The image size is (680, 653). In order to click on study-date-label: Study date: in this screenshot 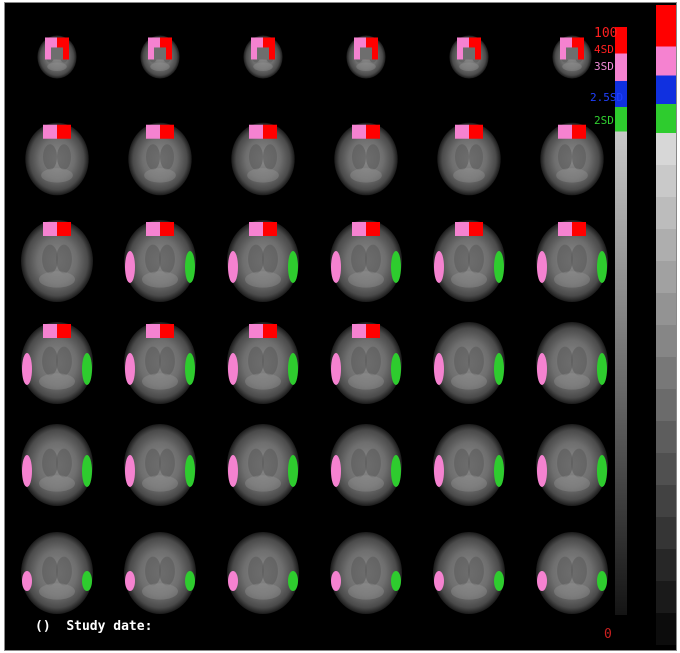, I will do `click(109, 626)`.